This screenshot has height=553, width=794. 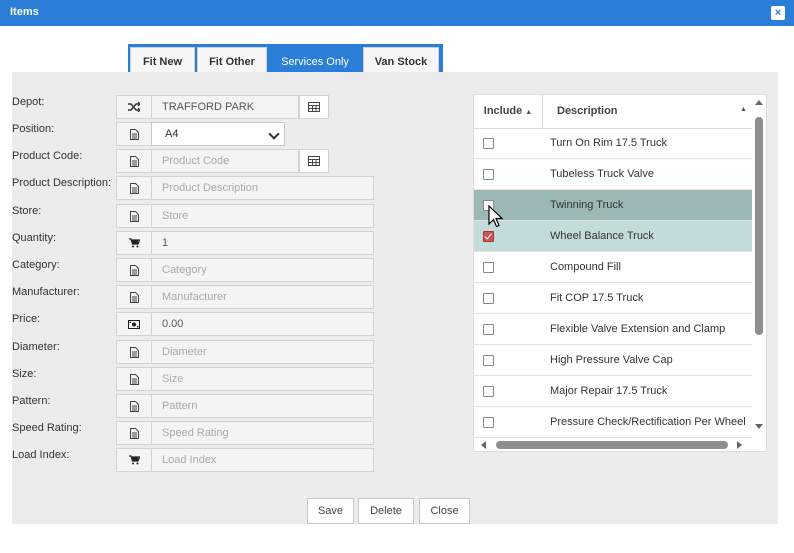 I want to click on window-titlebar: Items ×, so click(x=397, y=13).